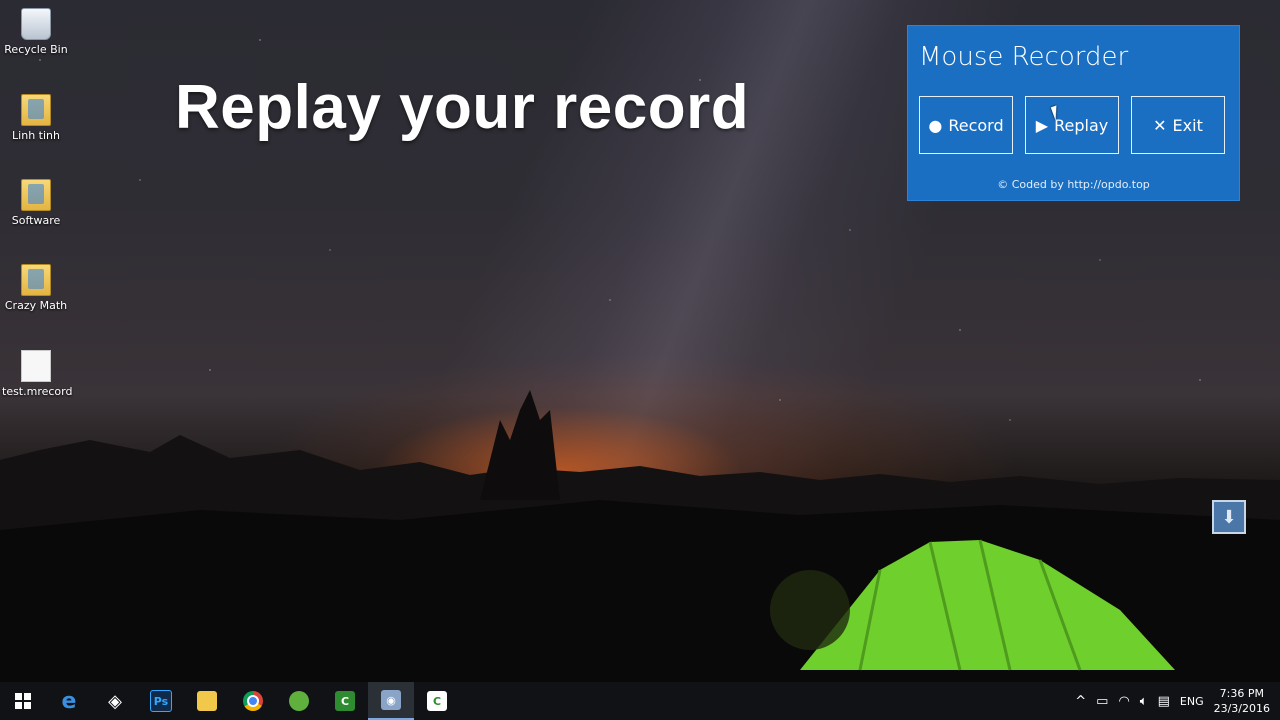  I want to click on taskbar-app, so click(299, 701).